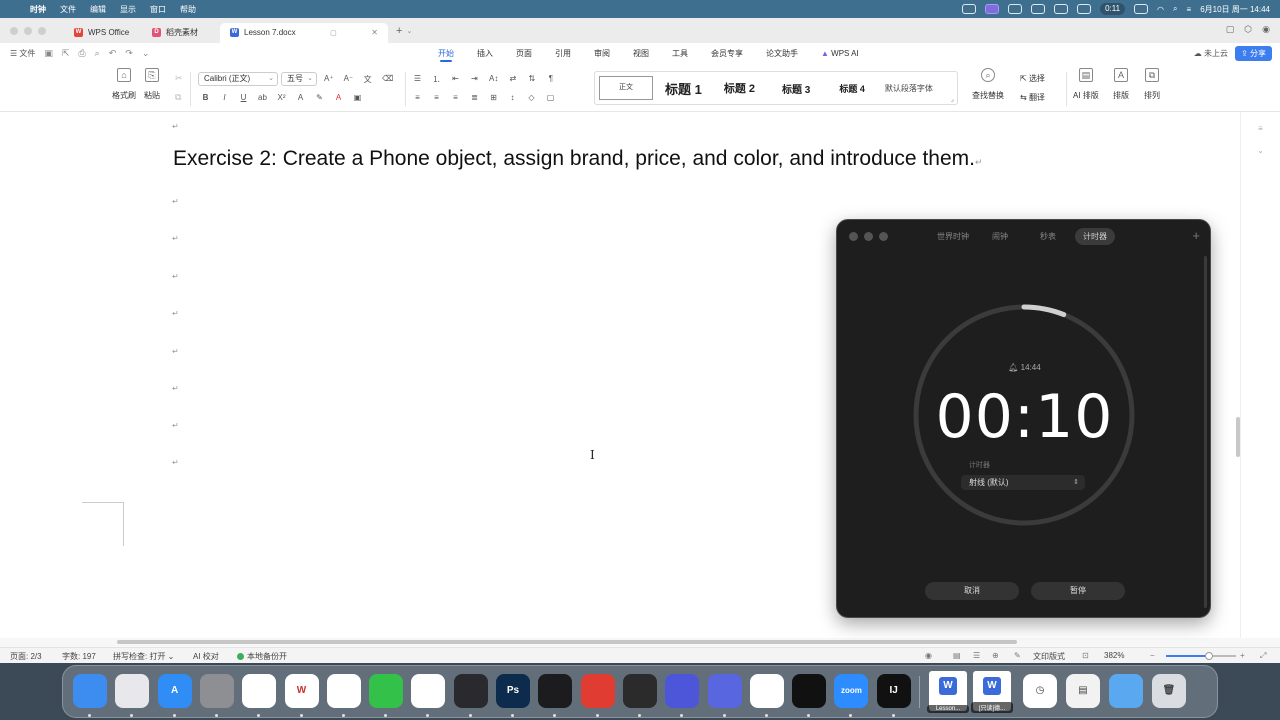 Image resolution: width=1280 pixels, height=720 pixels. I want to click on segment-world-clock: 世界时钟, so click(953, 236).